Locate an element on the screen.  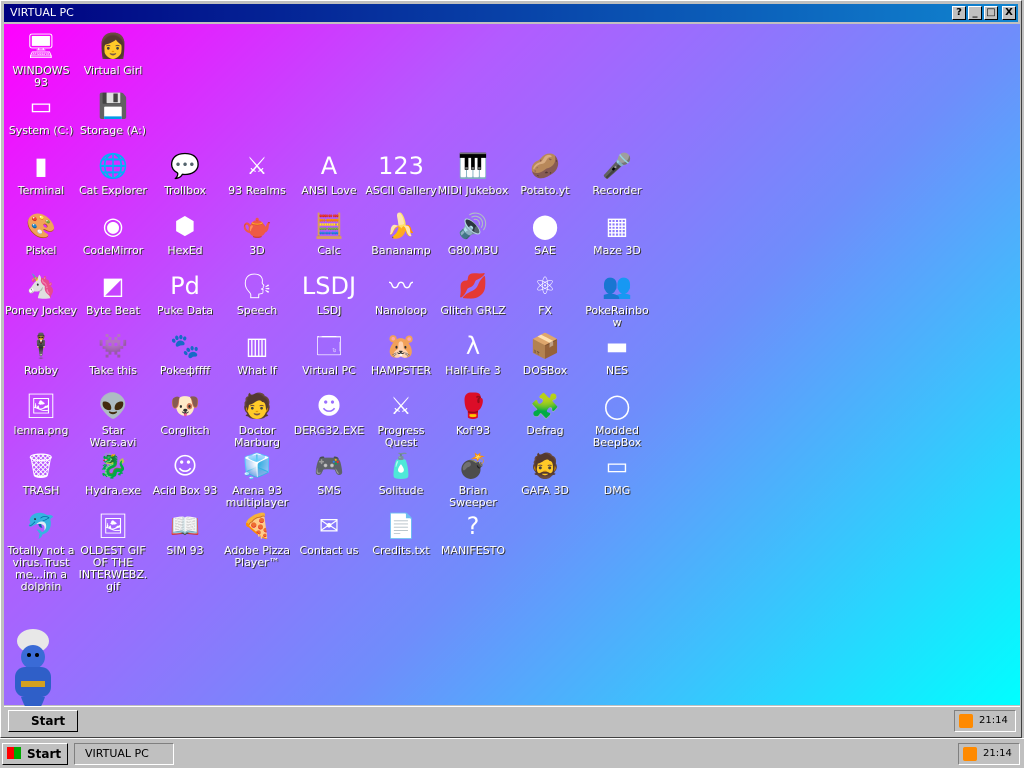
desktop-icon: ⚔ Progress Quest is located at coordinates (401, 419).